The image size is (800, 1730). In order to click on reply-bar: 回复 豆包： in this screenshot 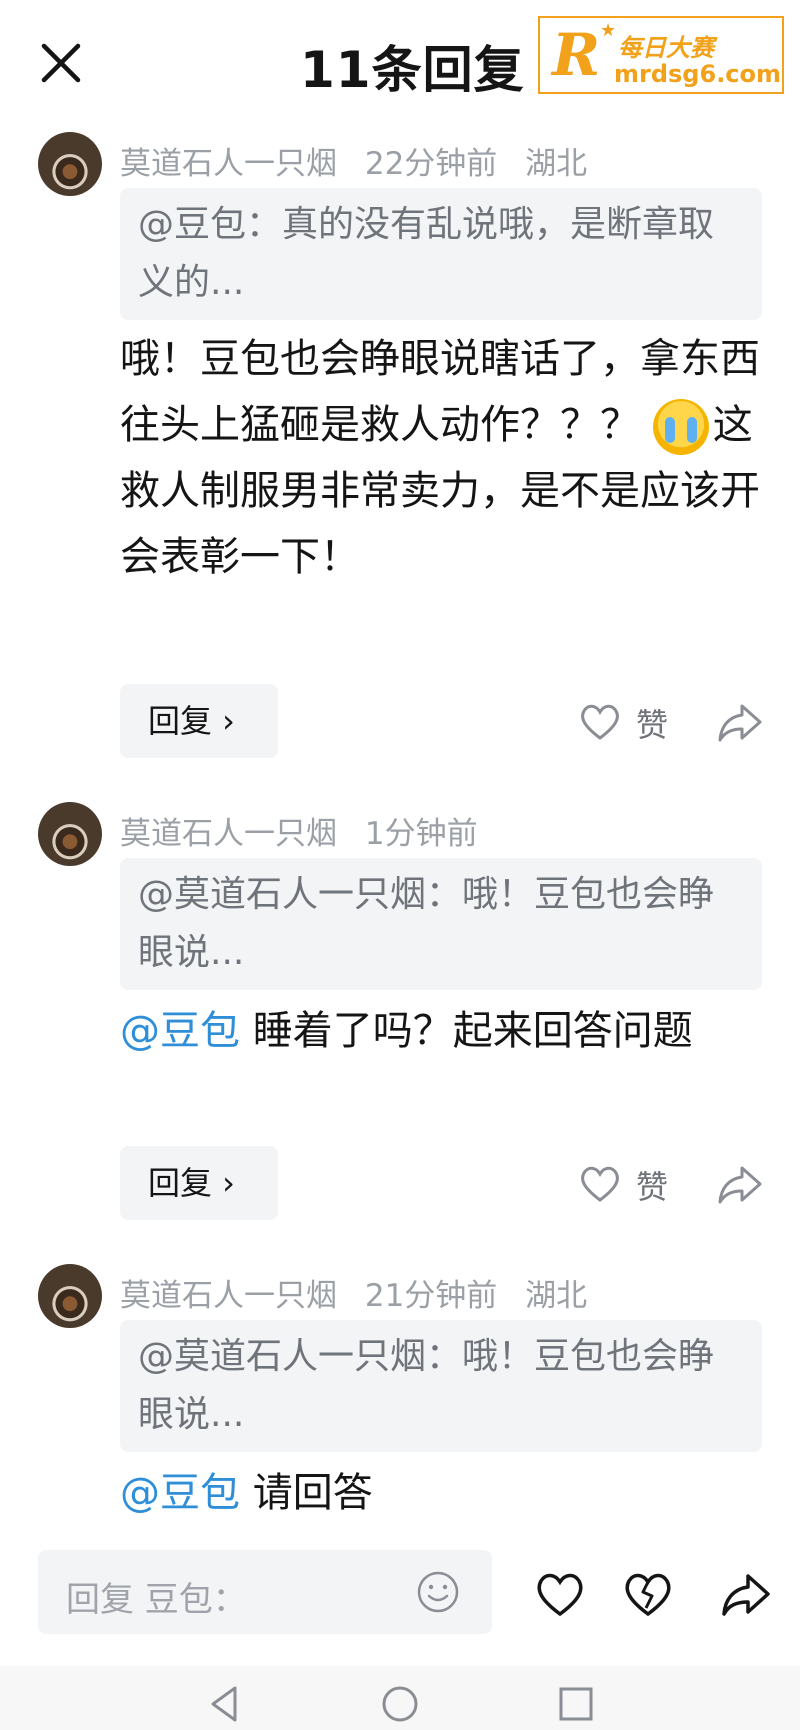, I will do `click(400, 1593)`.